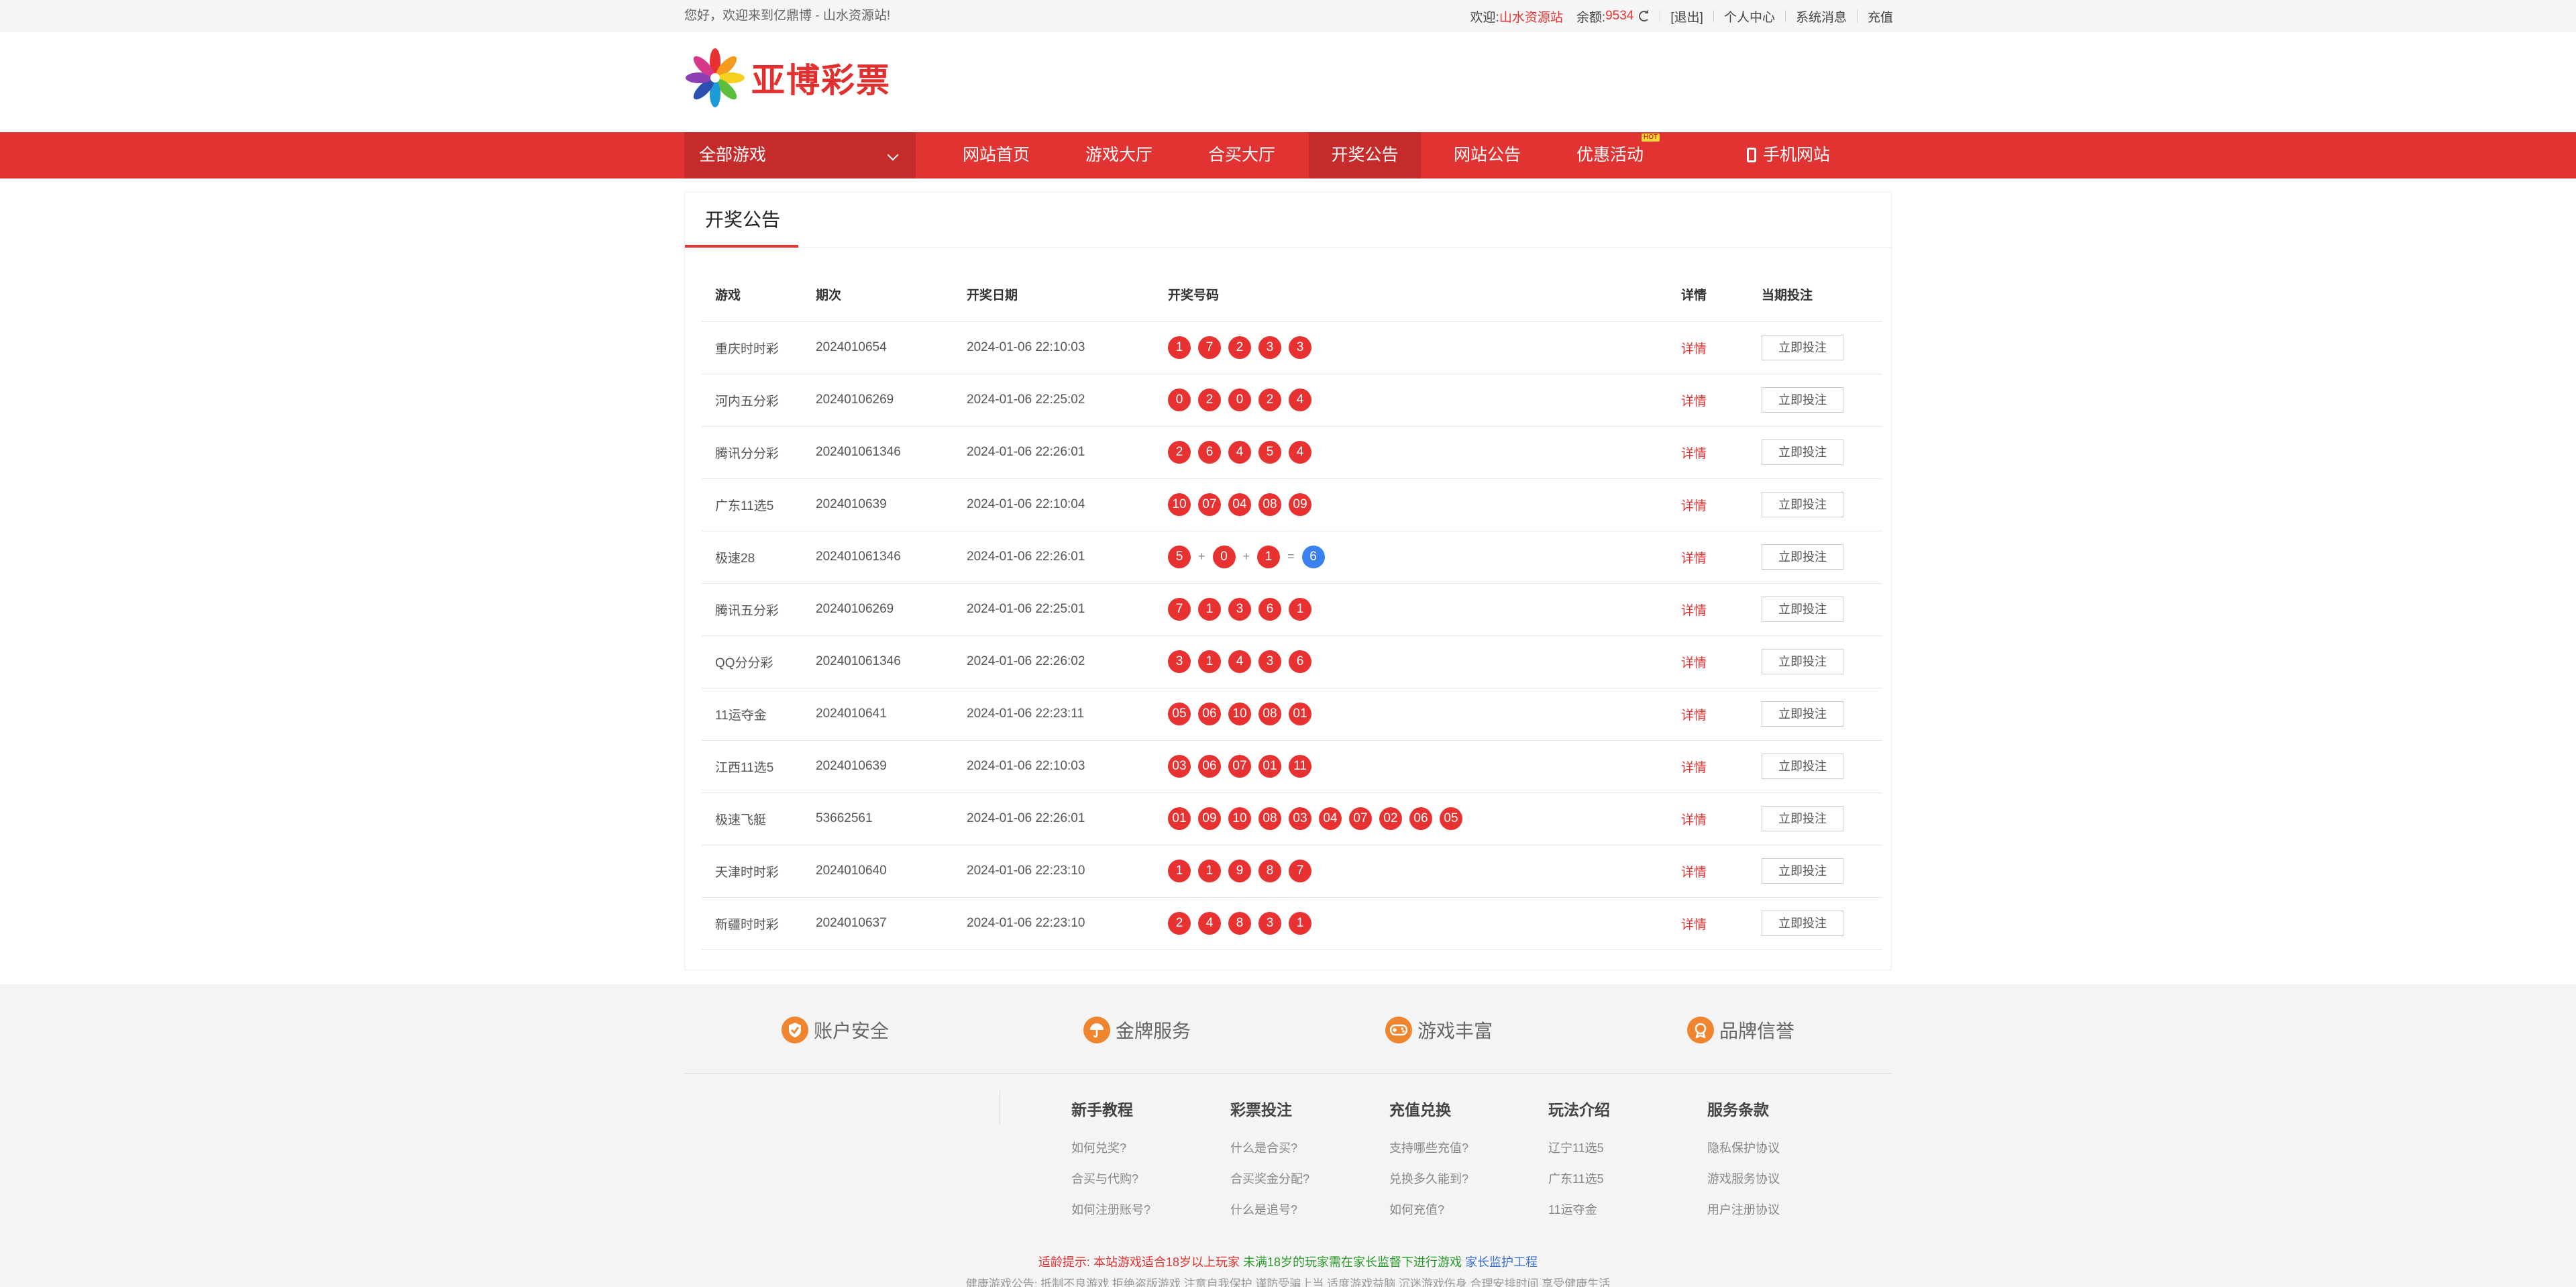 The width and height of the screenshot is (2576, 1287). I want to click on nav-item-group-buy: 合买大厅, so click(1241, 155).